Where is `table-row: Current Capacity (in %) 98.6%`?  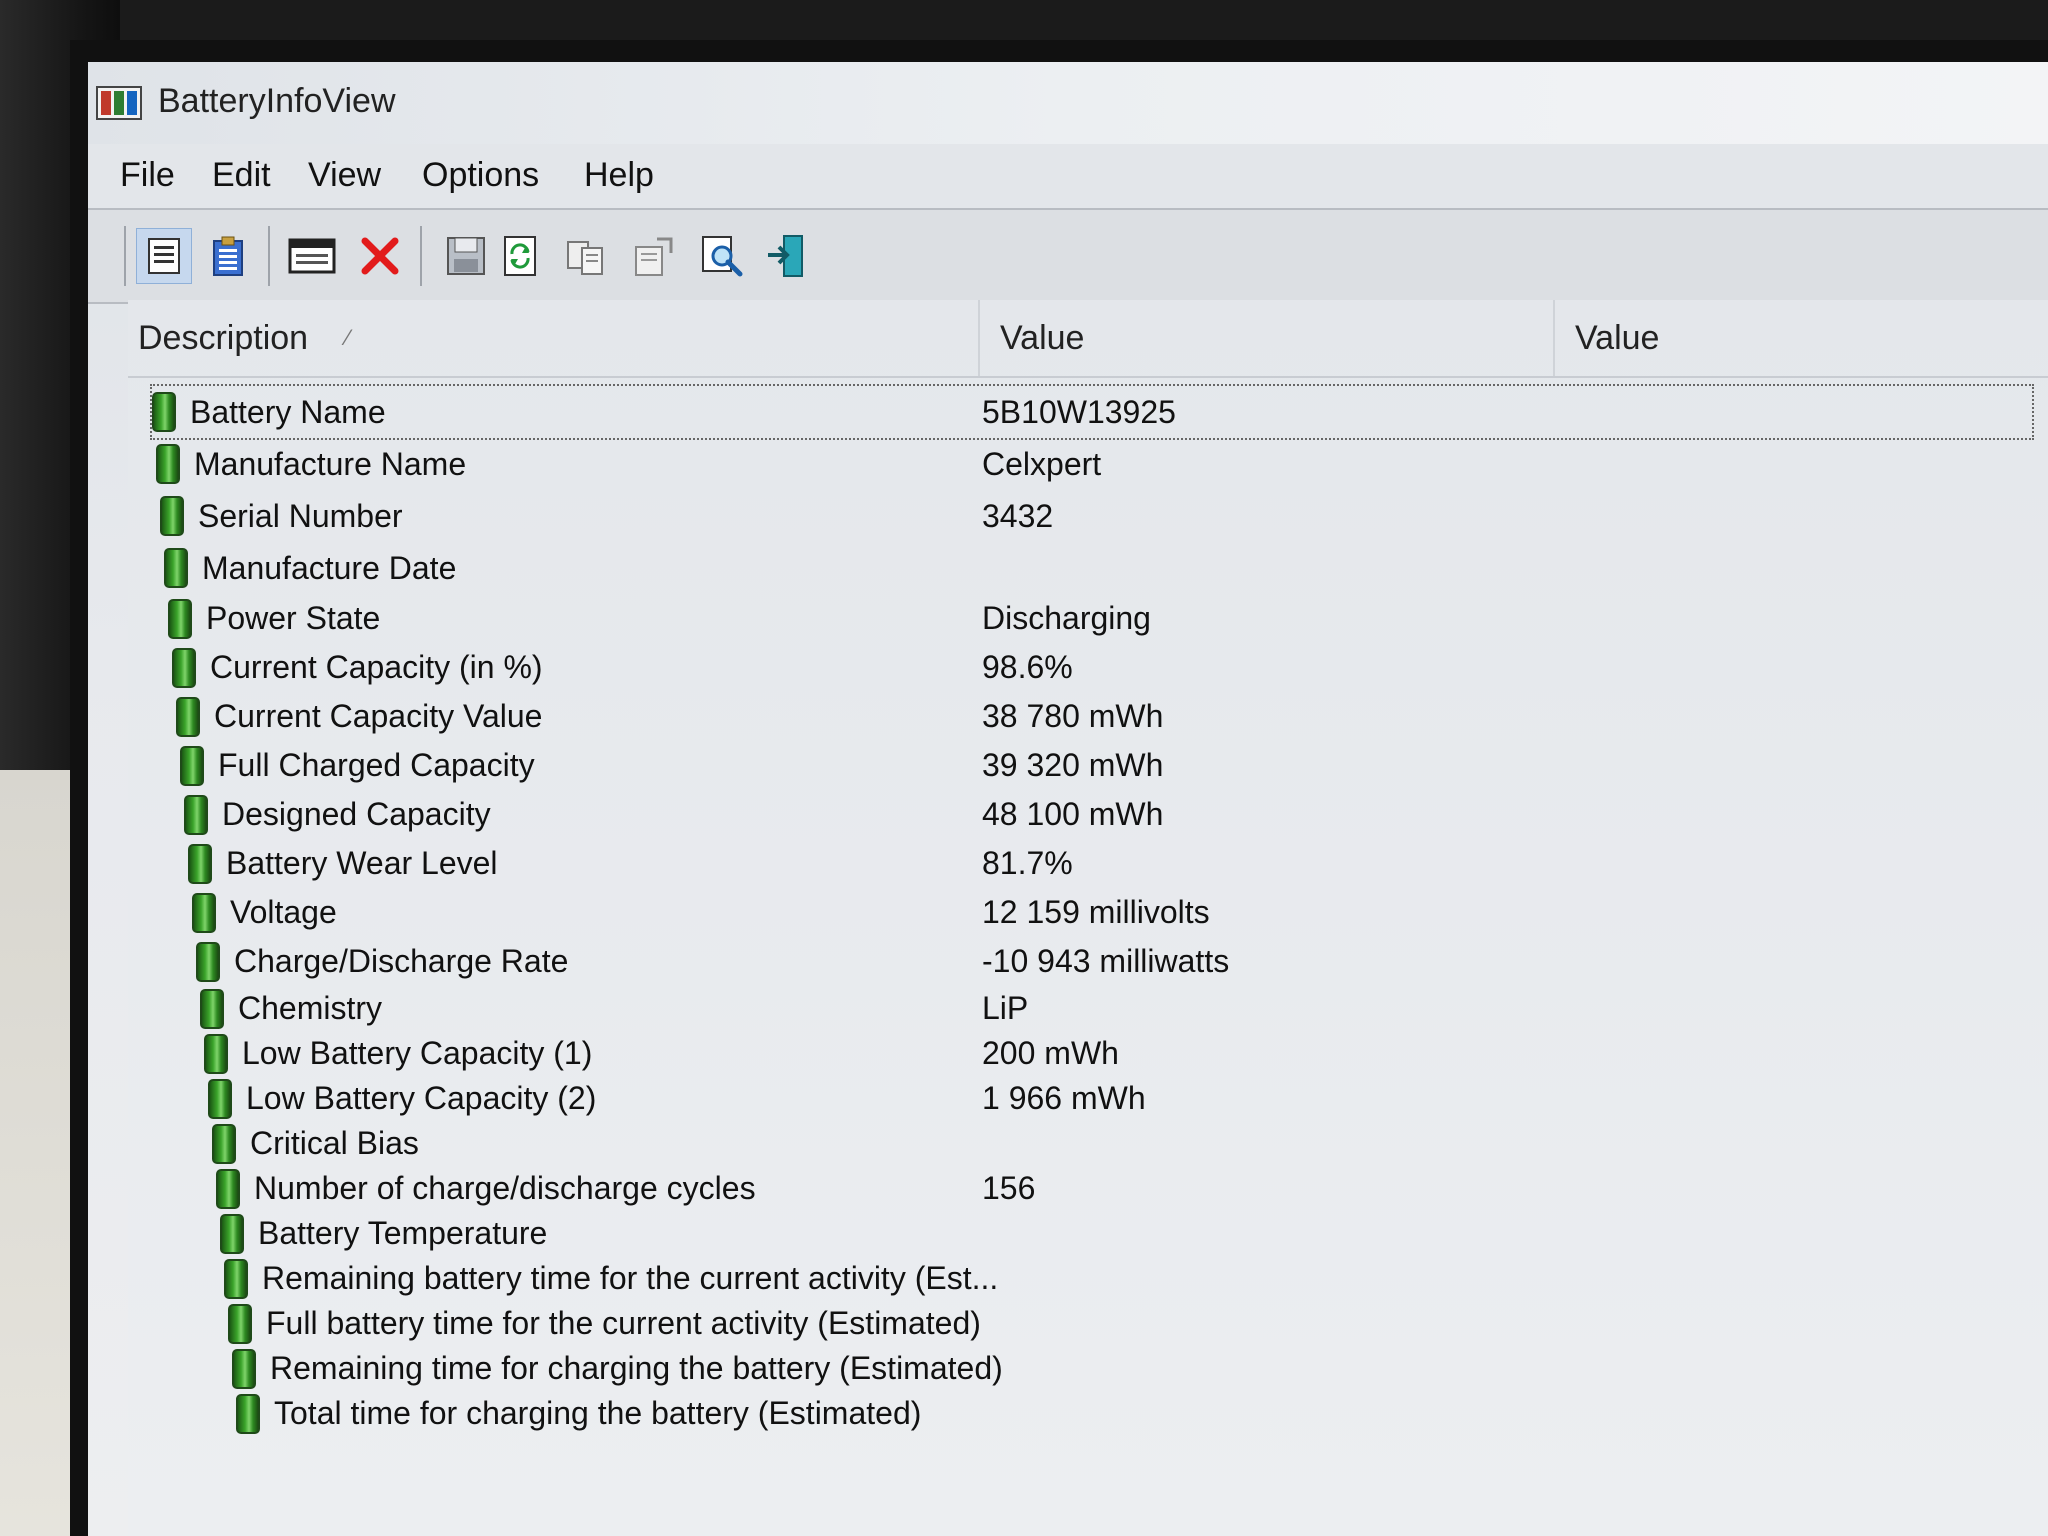
table-row: Current Capacity (in %) 98.6% is located at coordinates (1110, 667).